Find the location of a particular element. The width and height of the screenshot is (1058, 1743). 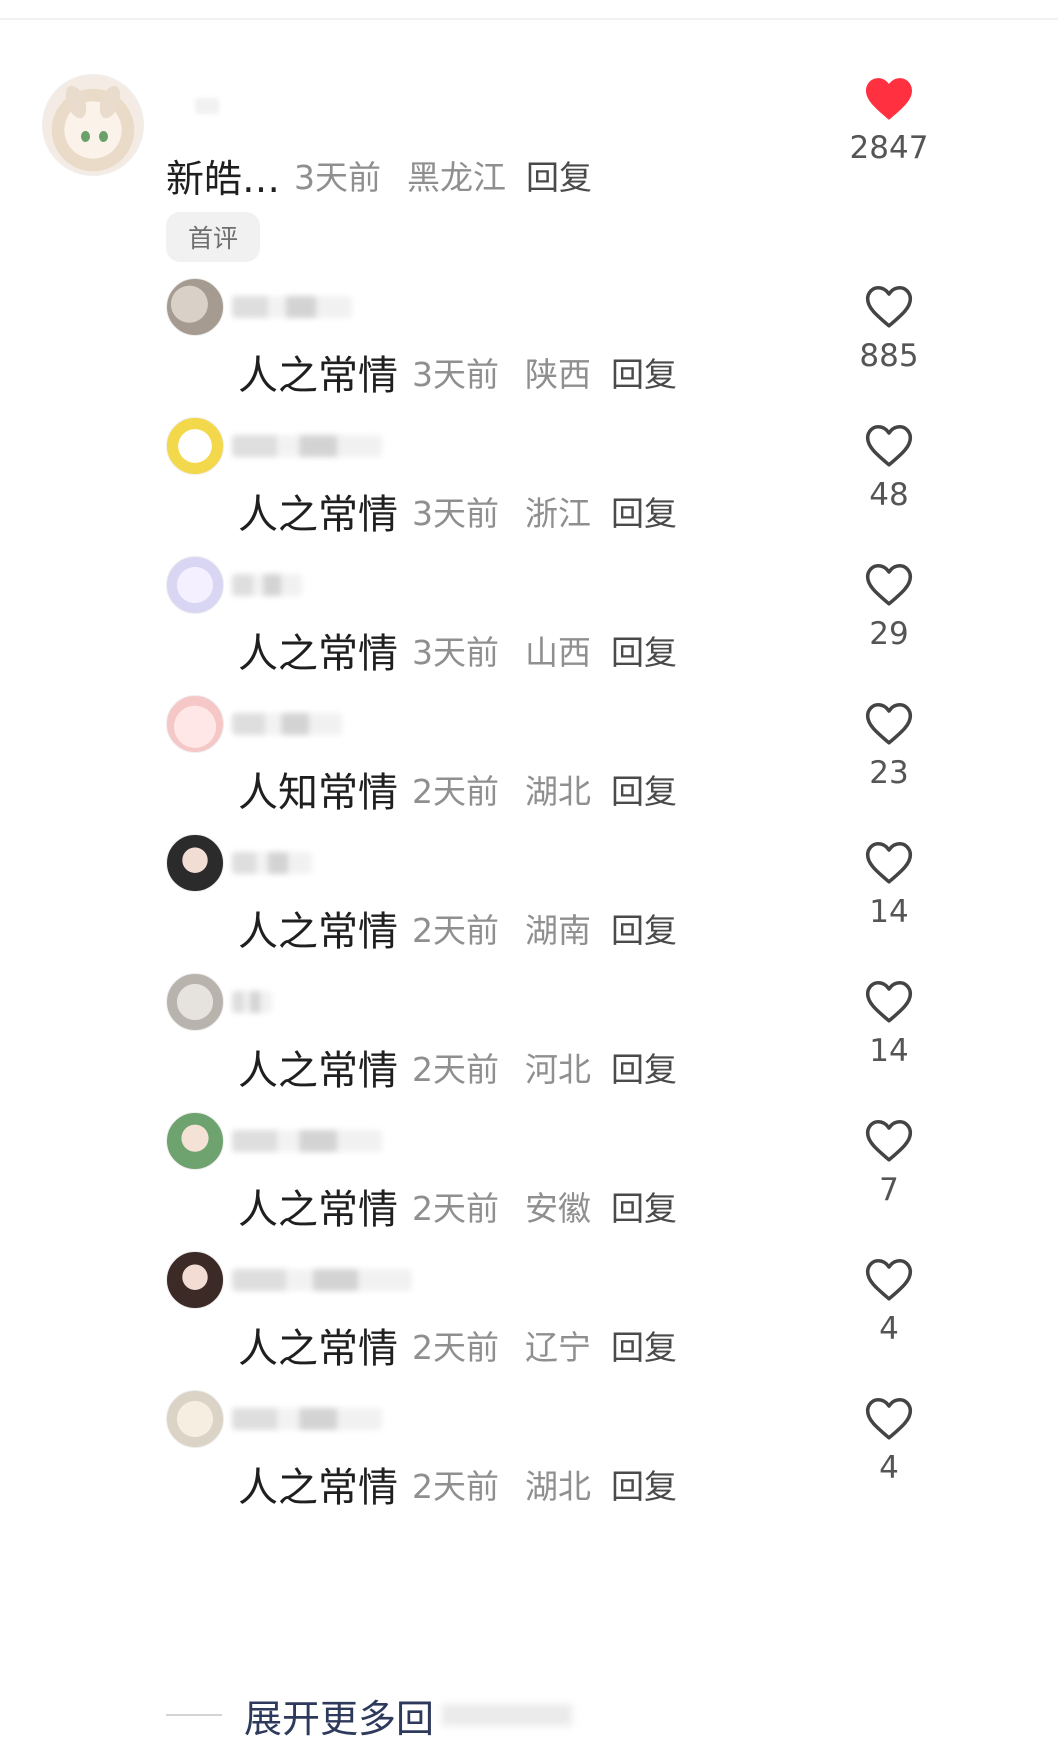

expand-more-blurred is located at coordinates (507, 1715).